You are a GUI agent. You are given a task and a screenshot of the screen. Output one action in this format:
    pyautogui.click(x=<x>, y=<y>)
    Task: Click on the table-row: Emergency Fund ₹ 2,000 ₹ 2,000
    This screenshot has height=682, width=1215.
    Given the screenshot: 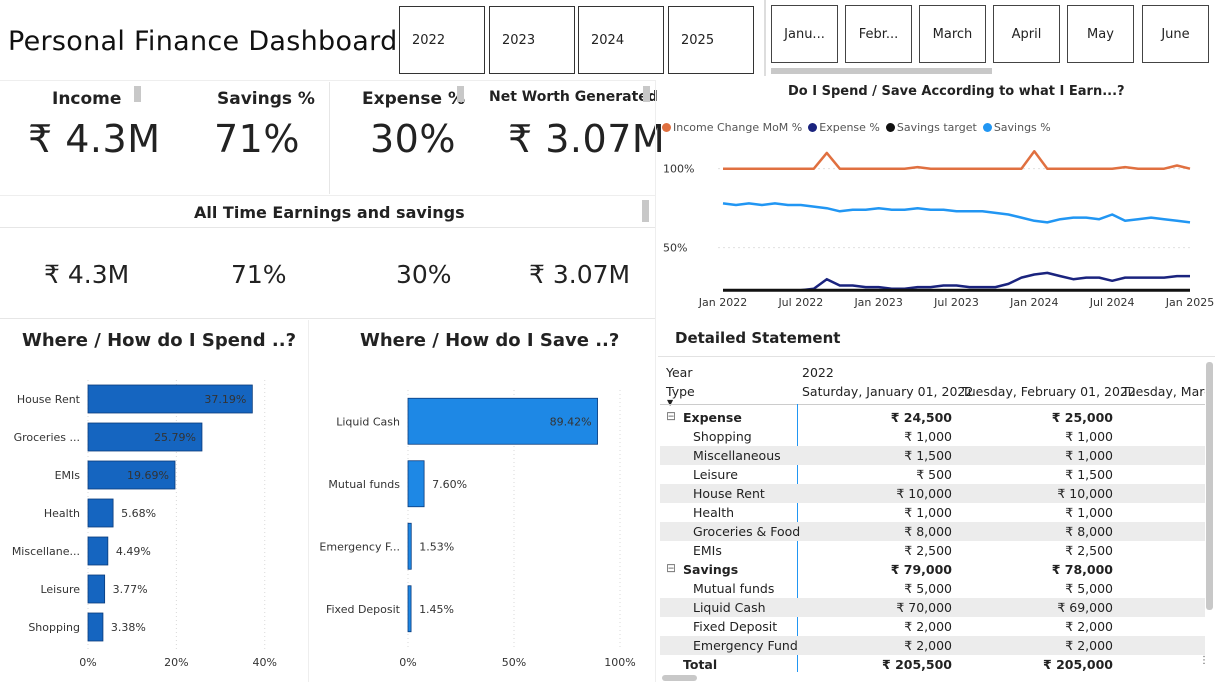 What is the action you would take?
    pyautogui.click(x=932, y=645)
    